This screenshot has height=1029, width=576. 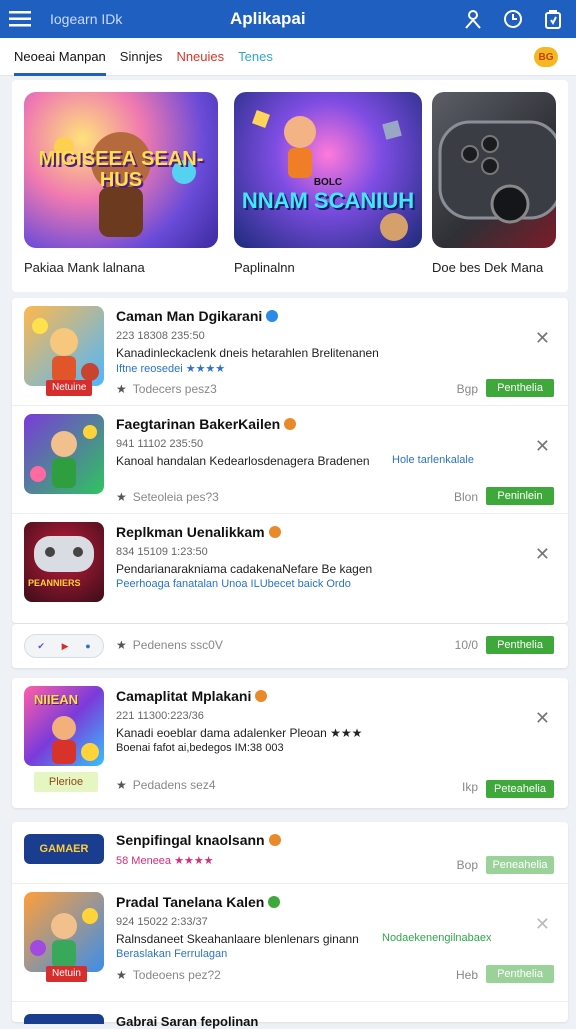 What do you see at coordinates (465, 497) in the screenshot?
I see `app-size: Blon` at bounding box center [465, 497].